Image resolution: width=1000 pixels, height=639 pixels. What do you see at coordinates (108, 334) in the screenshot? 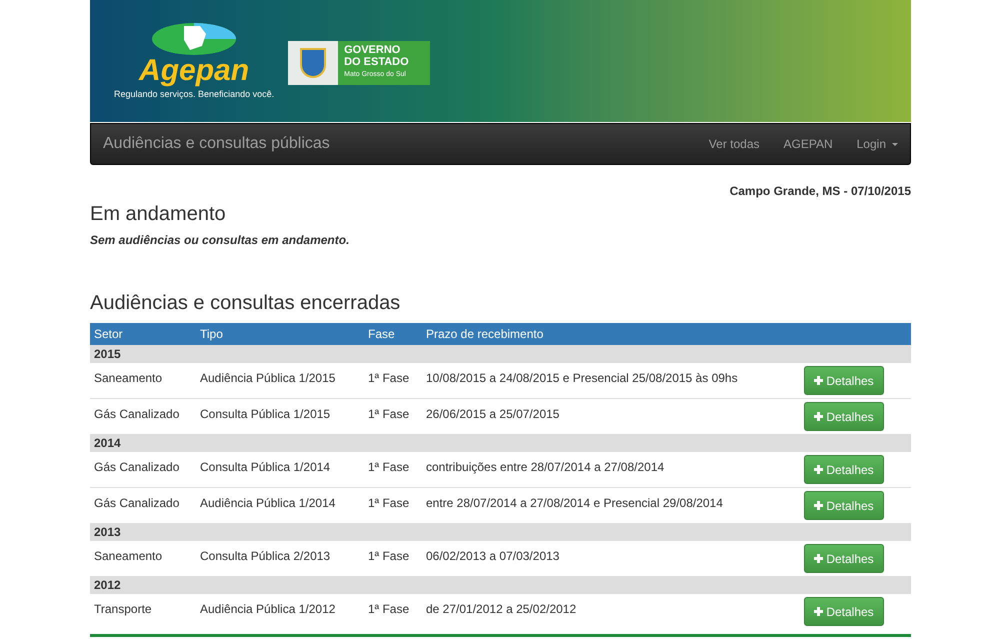
I see `column-header: Setor` at bounding box center [108, 334].